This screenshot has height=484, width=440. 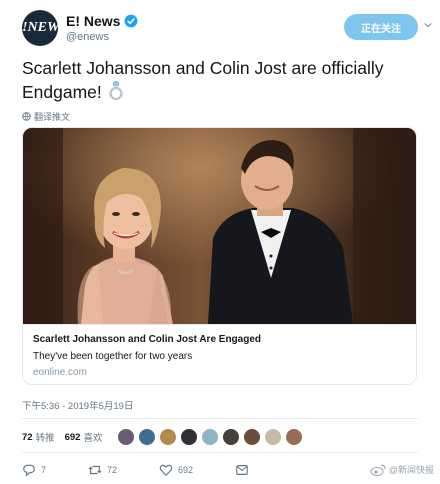 I want to click on liker-avatars, so click(x=211, y=437).